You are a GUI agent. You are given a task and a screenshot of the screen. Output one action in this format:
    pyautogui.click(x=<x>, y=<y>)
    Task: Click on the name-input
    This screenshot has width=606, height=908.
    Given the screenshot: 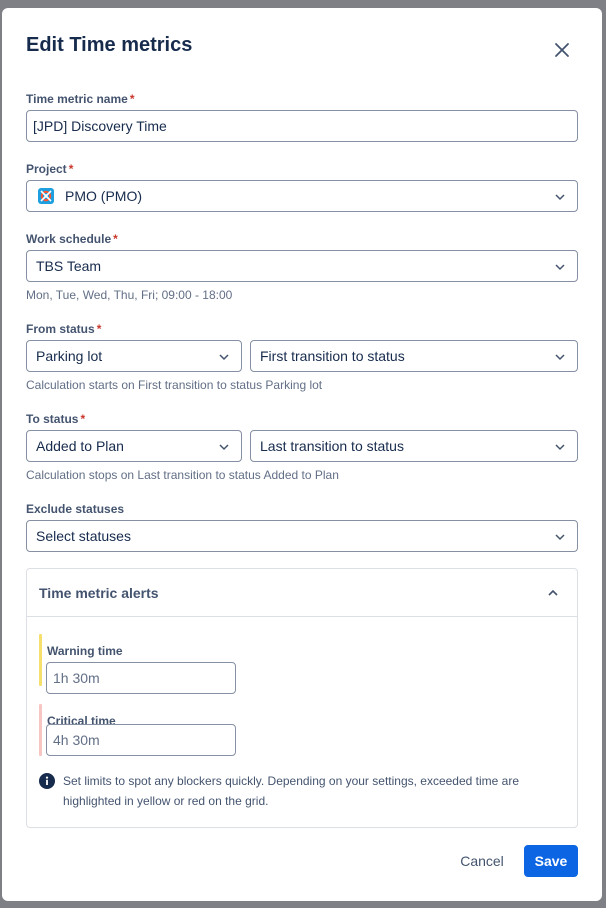 What is the action you would take?
    pyautogui.click(x=302, y=126)
    